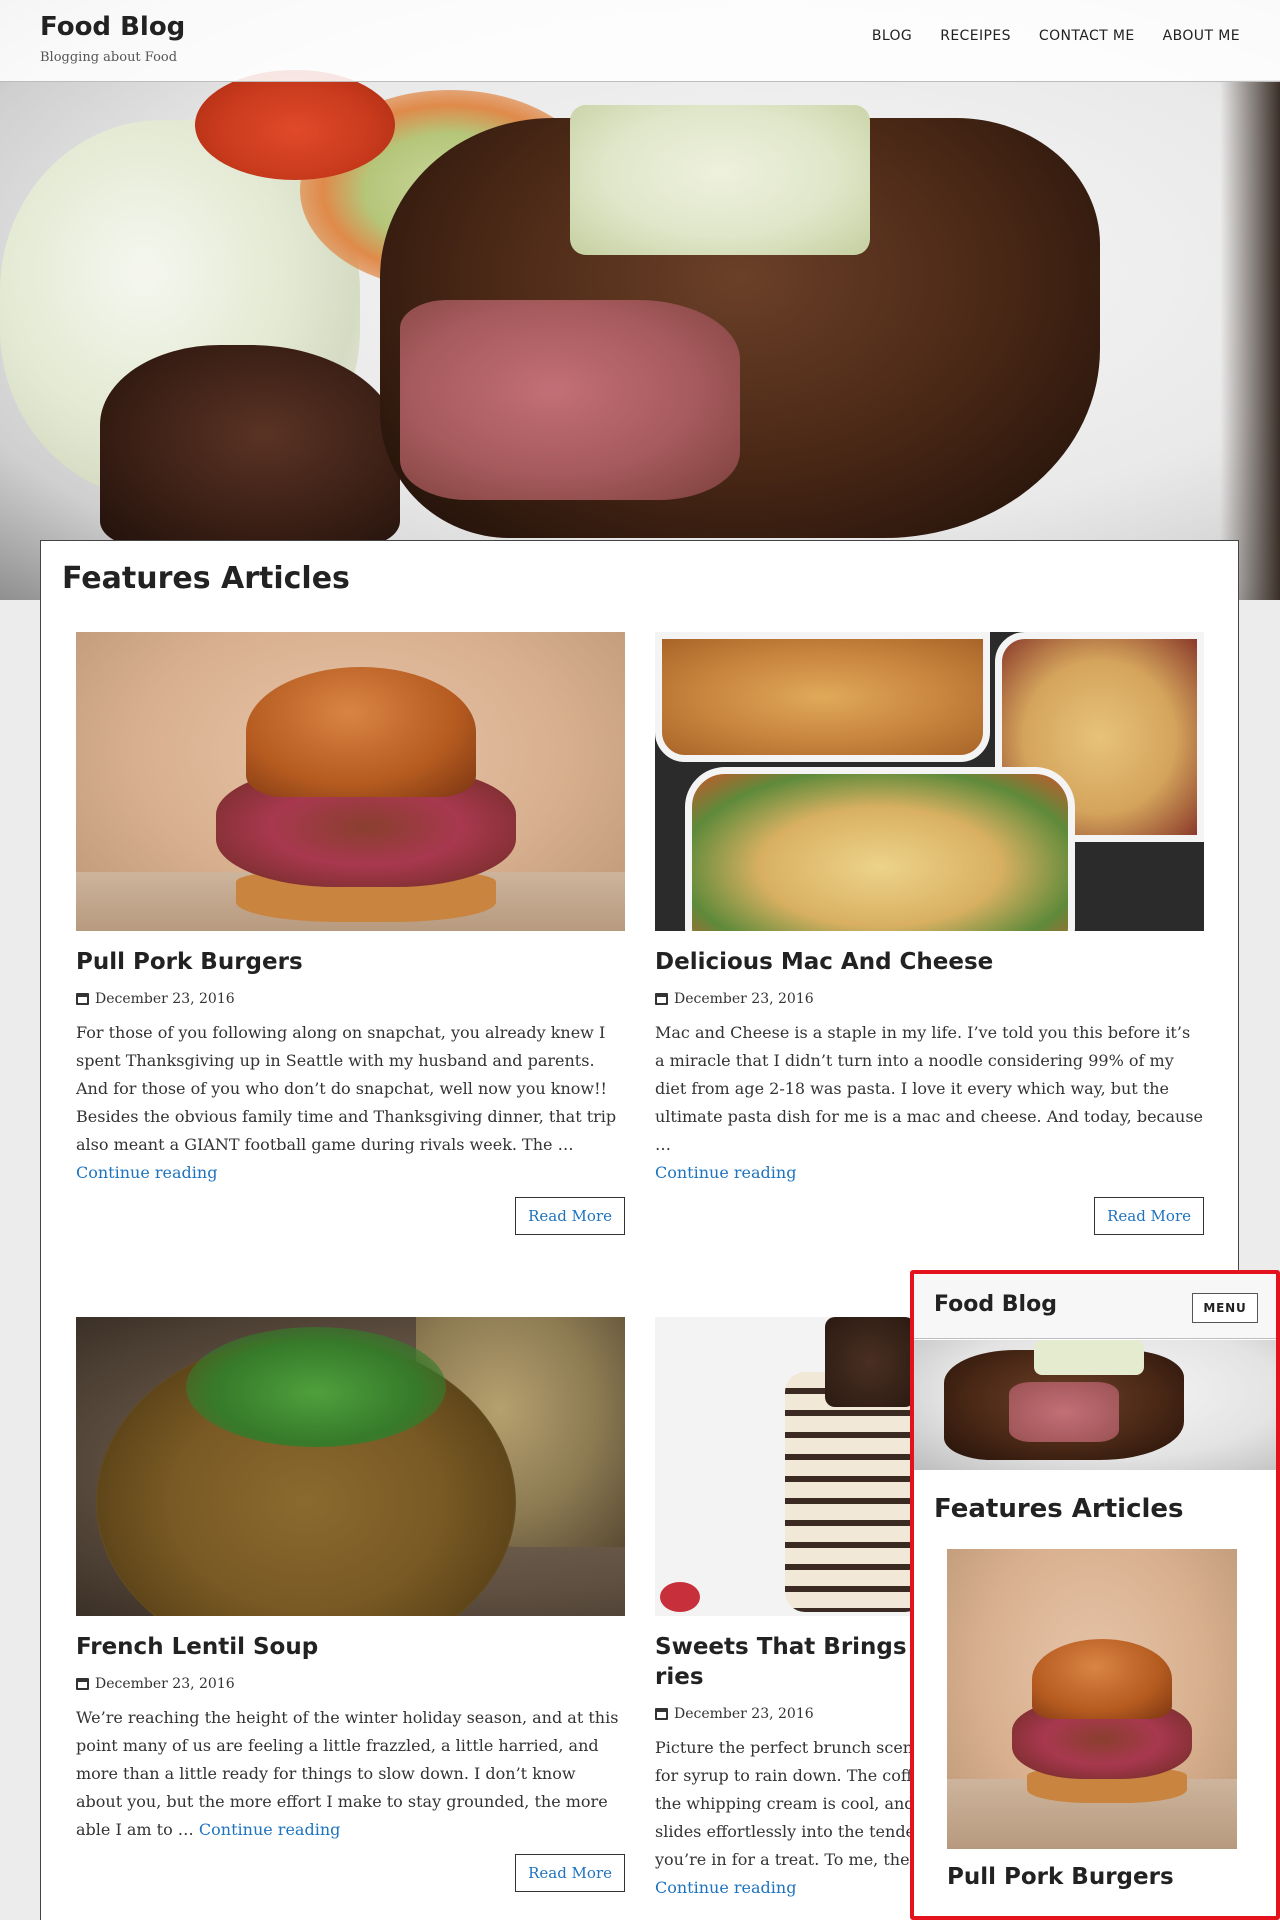  What do you see at coordinates (995, 1304) in the screenshot?
I see `mobile-site-title: Food Blog` at bounding box center [995, 1304].